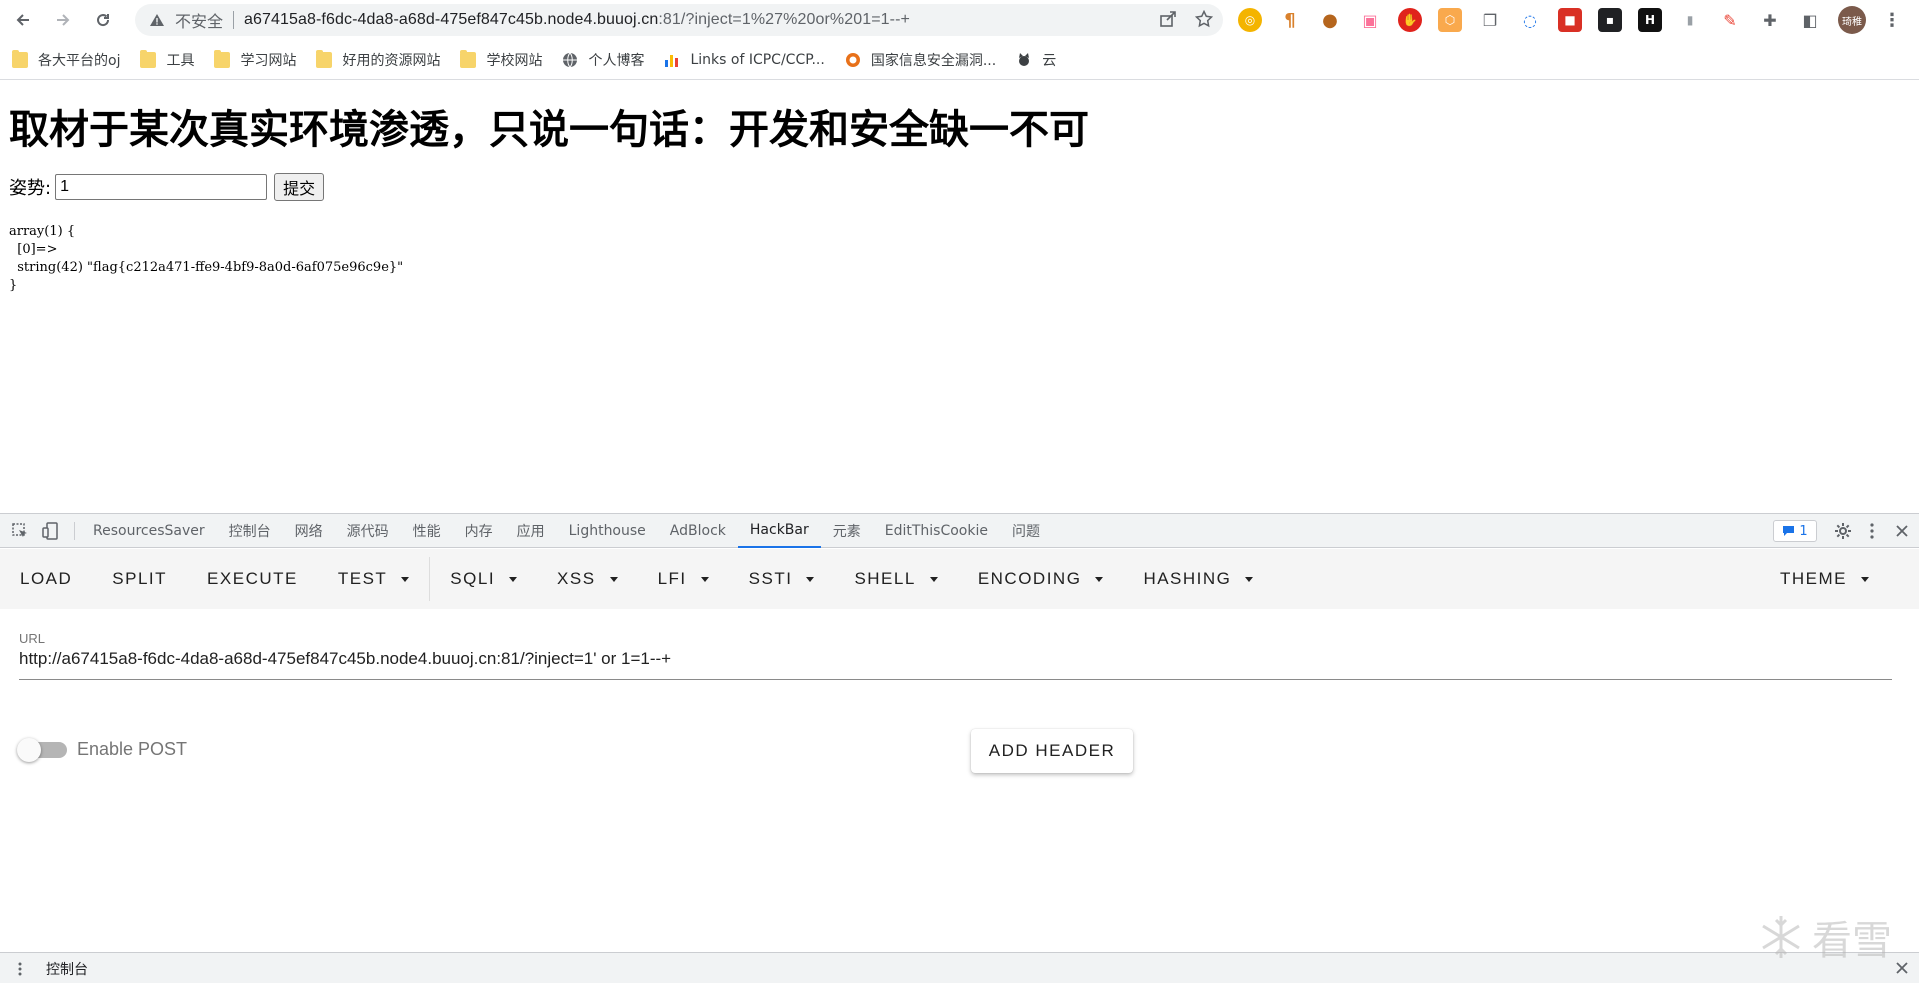 This screenshot has width=1919, height=983. I want to click on avatar: 琦稚, so click(1852, 20).